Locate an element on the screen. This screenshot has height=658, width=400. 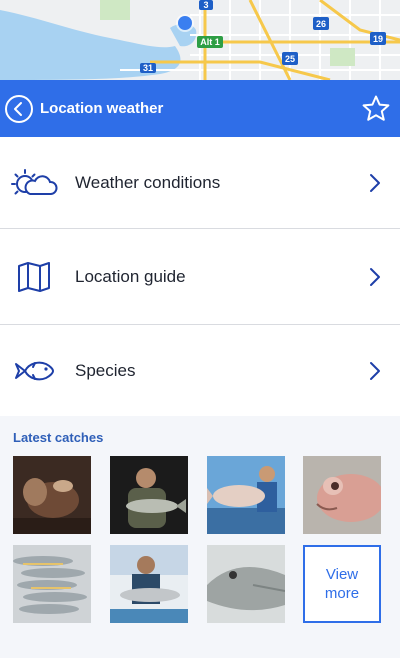
menu-item-weather-conditions: Weather conditions is located at coordinates (200, 183).